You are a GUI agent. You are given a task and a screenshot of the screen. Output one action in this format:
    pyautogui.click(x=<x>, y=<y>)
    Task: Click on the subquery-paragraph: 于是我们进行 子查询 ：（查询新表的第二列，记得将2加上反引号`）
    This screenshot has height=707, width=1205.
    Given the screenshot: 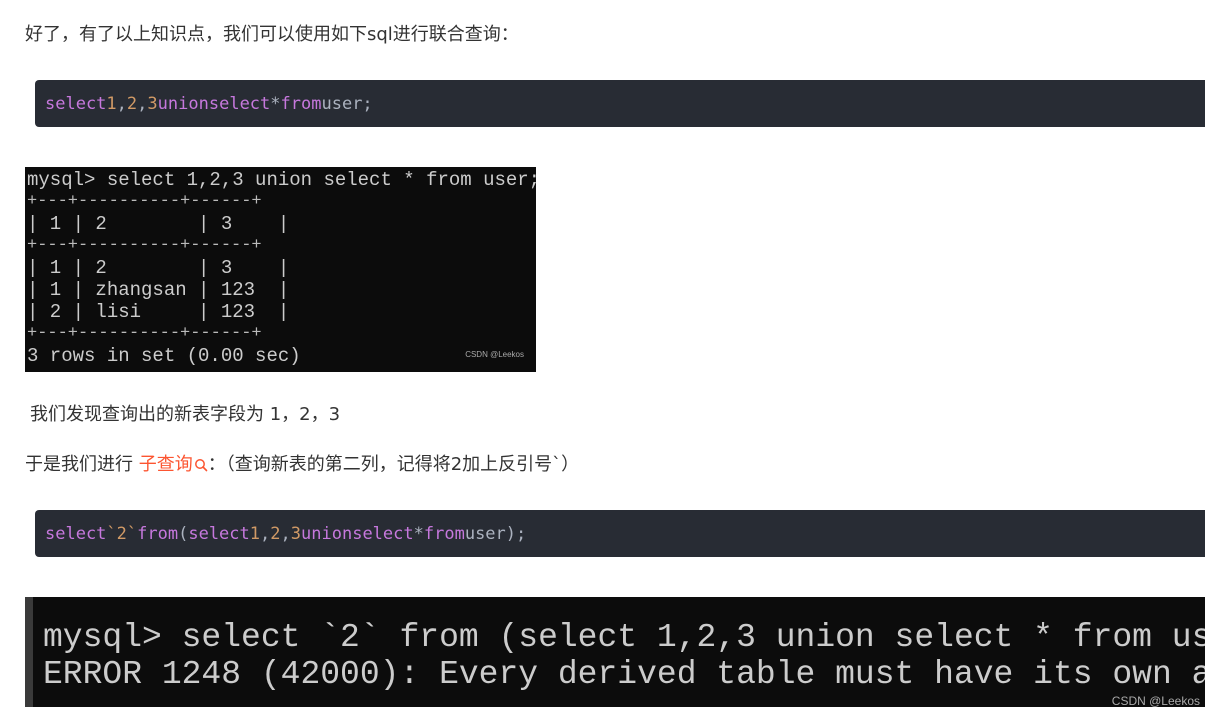 What is the action you would take?
    pyautogui.click(x=302, y=465)
    